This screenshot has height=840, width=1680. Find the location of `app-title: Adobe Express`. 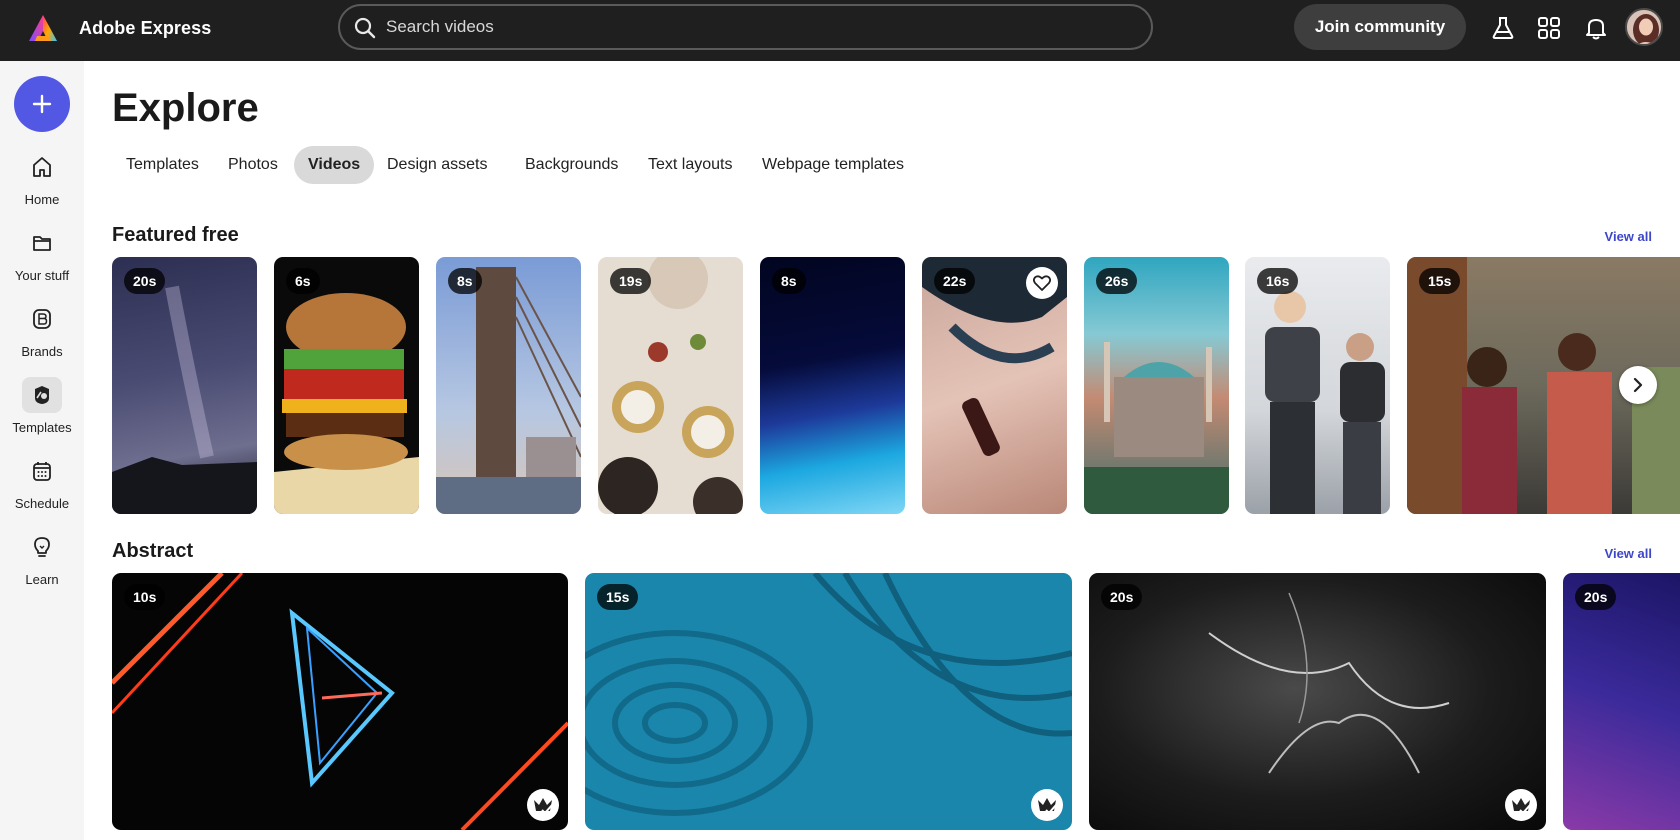

app-title: Adobe Express is located at coordinates (145, 28).